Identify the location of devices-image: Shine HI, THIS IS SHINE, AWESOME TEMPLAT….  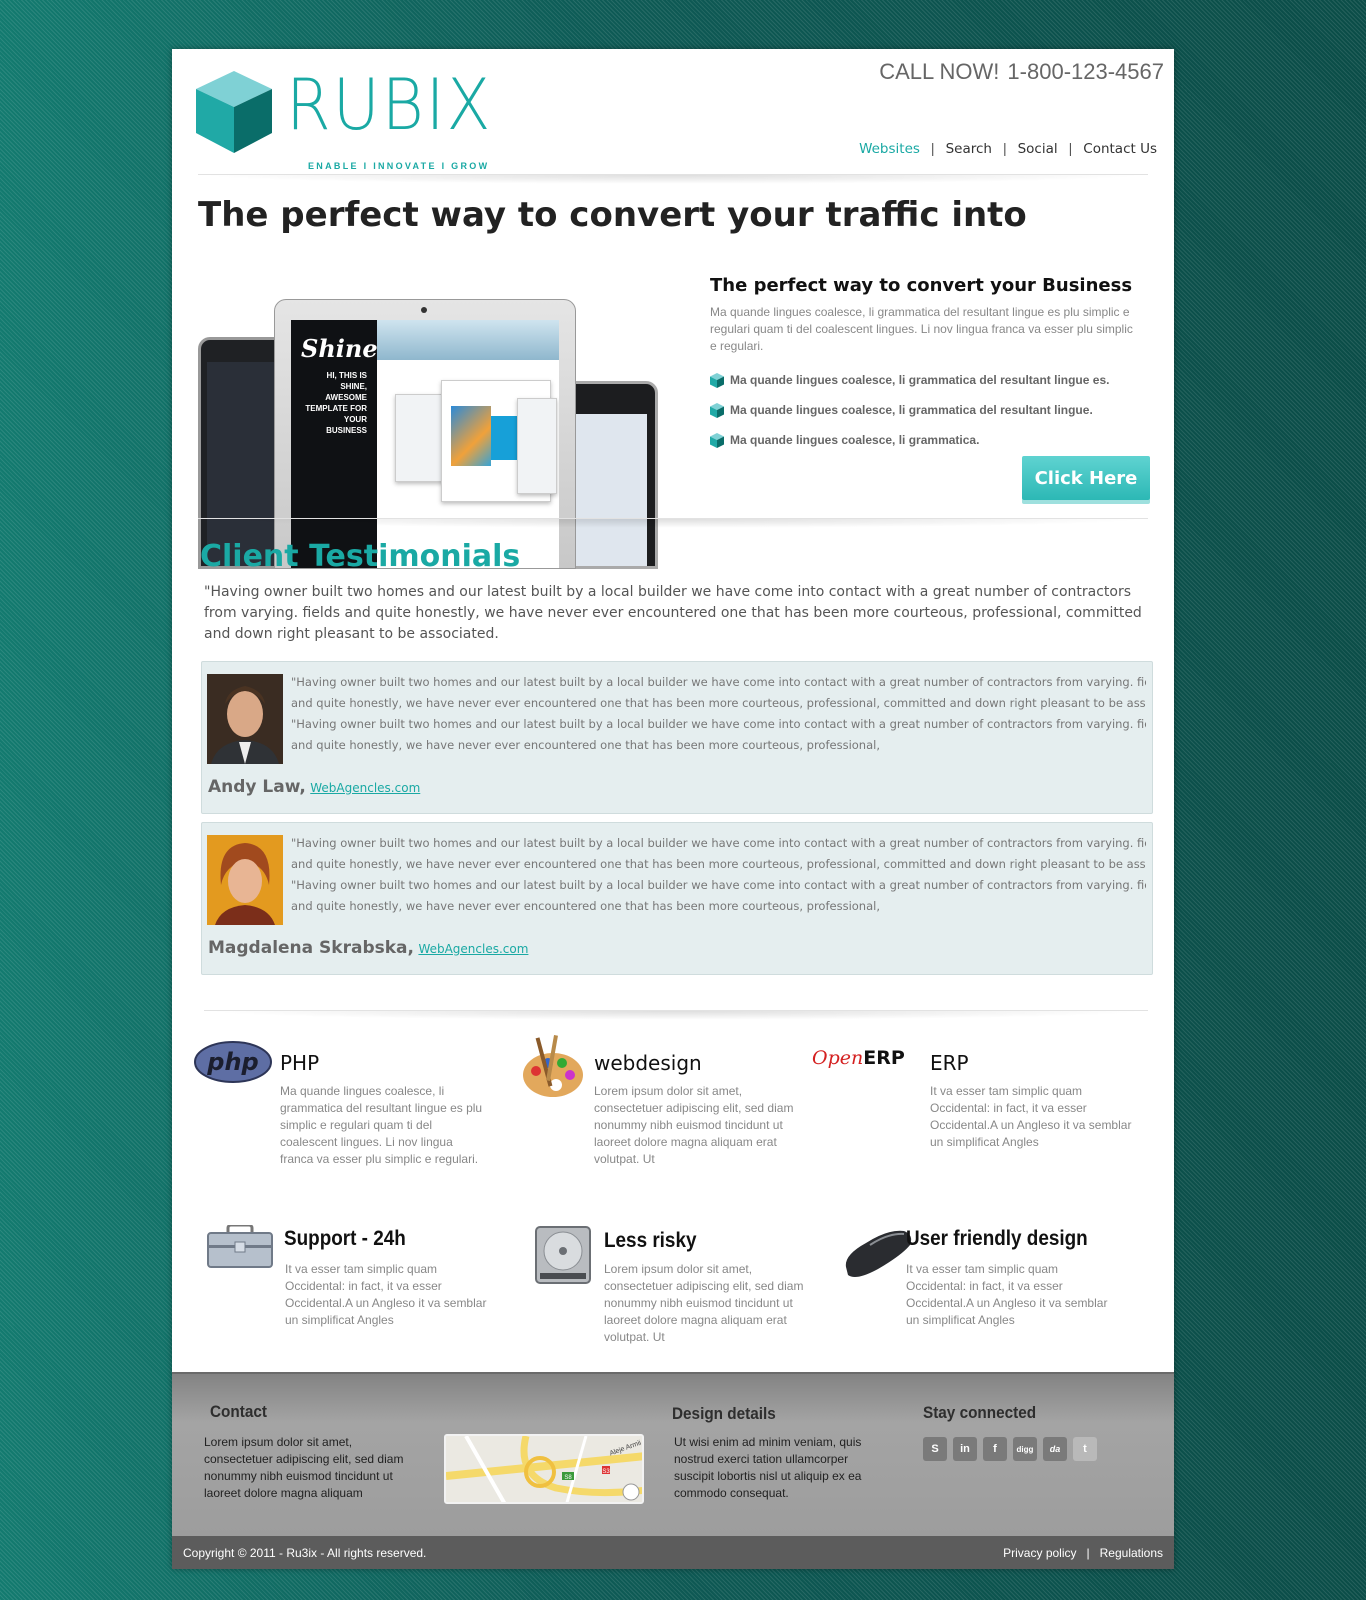
(428, 434).